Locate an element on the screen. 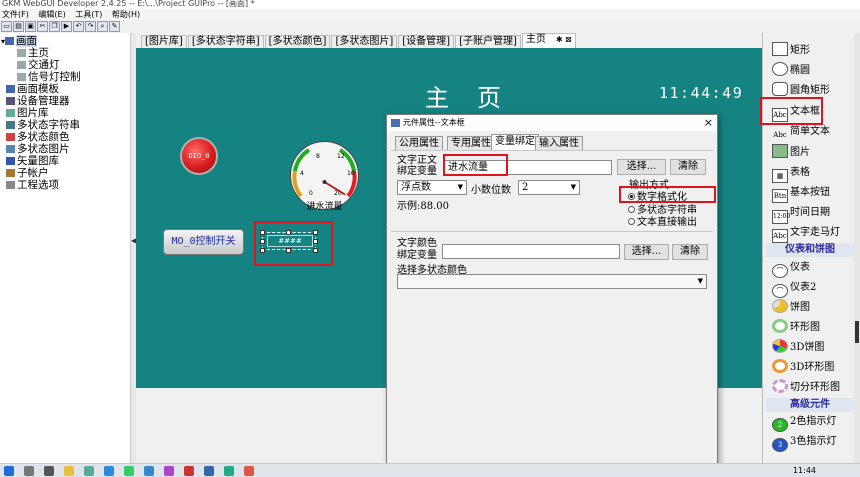 The width and height of the screenshot is (860, 477). palette-image: 图片 is located at coordinates (791, 153).